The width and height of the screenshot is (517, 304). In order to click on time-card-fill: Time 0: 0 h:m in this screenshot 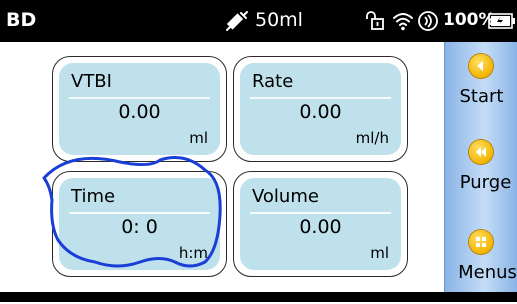, I will do `click(139, 224)`.